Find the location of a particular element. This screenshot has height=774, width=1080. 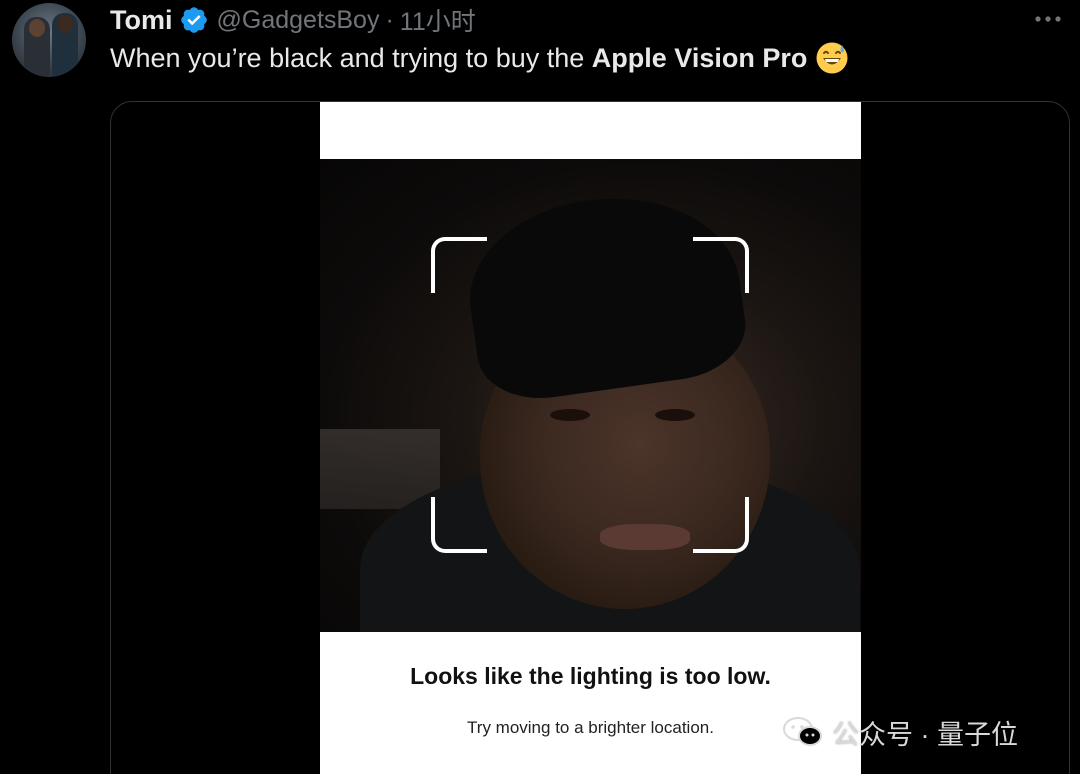

avatar-person-left is located at coordinates (37, 47).